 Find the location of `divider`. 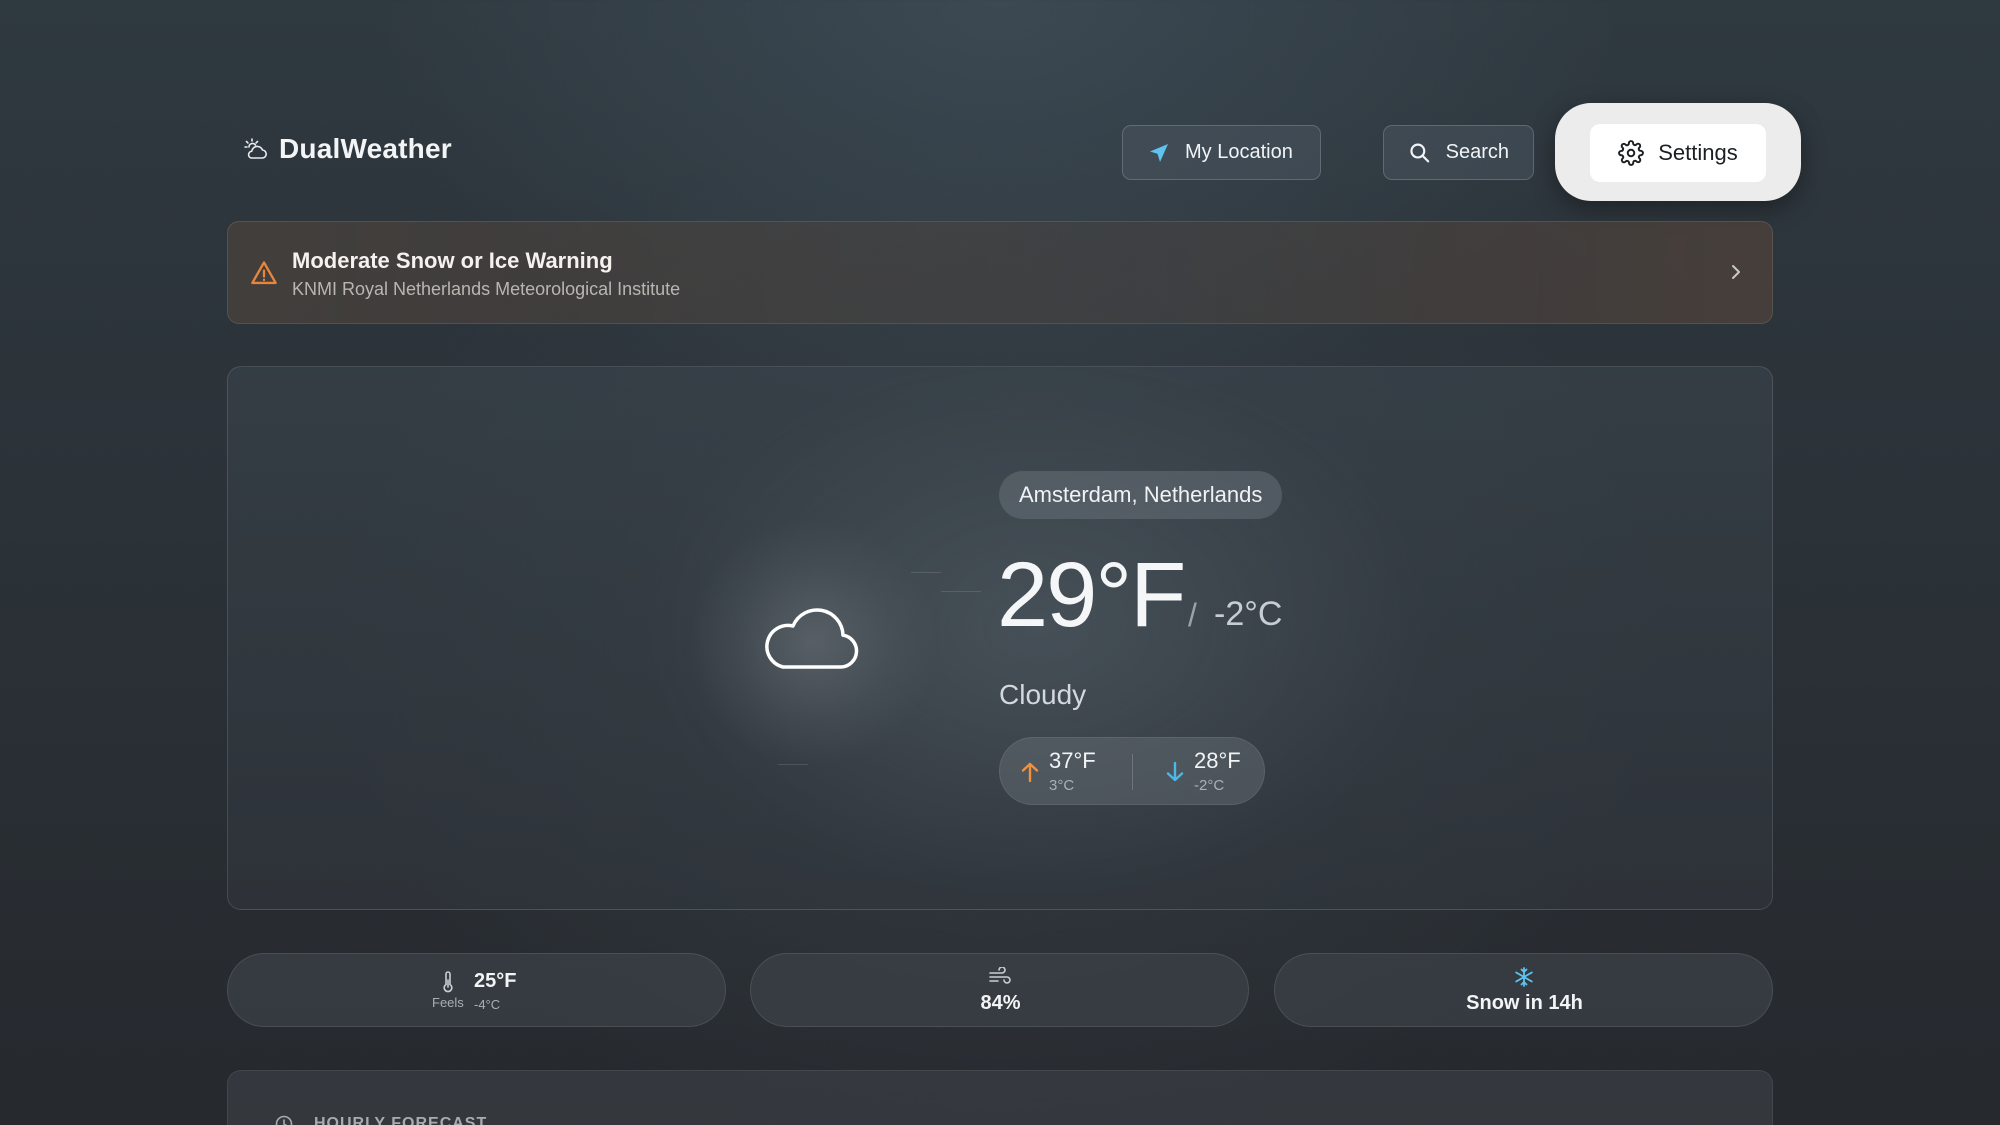

divider is located at coordinates (1132, 772).